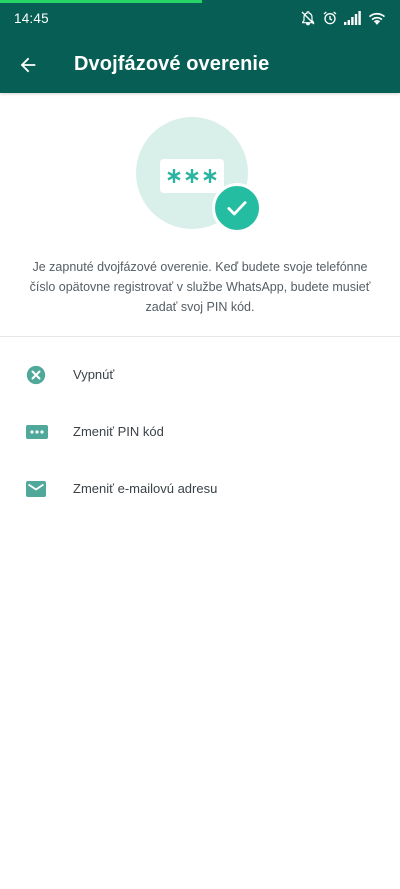  I want to click on arrow-left-icon, so click(28, 64).